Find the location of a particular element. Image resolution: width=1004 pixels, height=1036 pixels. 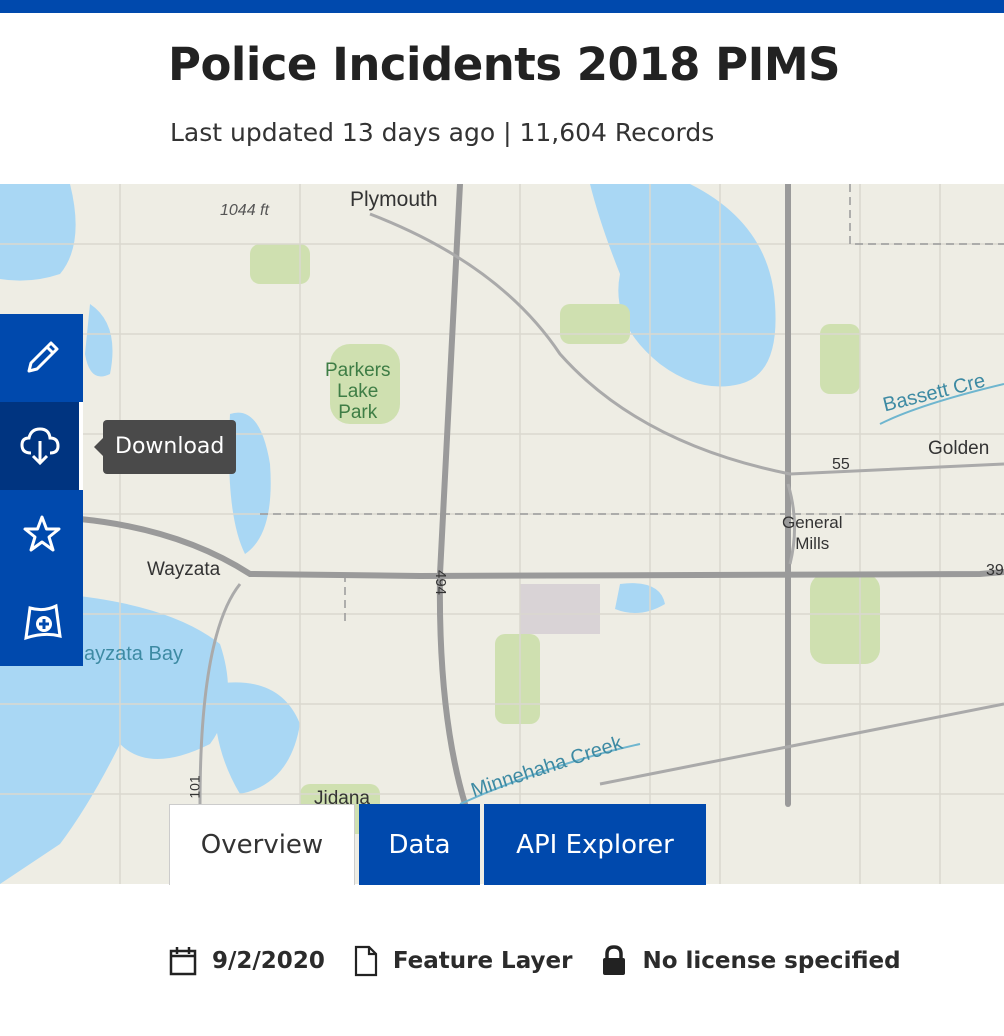

map-label-hwy-55: 55 is located at coordinates (841, 464).